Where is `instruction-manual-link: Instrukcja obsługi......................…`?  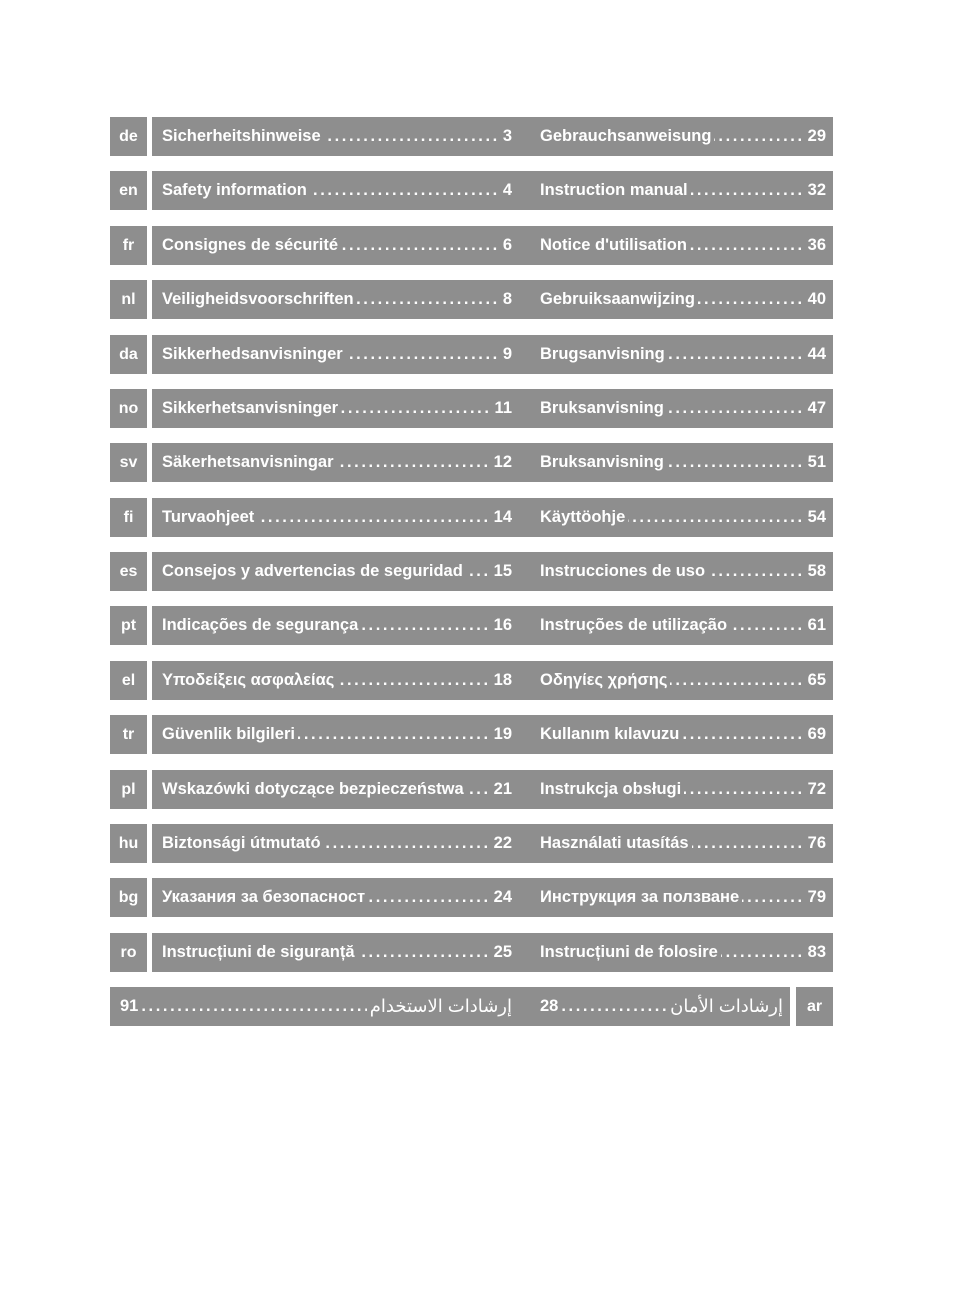 instruction-manual-link: Instrukcja obsługi......................… is located at coordinates (683, 789).